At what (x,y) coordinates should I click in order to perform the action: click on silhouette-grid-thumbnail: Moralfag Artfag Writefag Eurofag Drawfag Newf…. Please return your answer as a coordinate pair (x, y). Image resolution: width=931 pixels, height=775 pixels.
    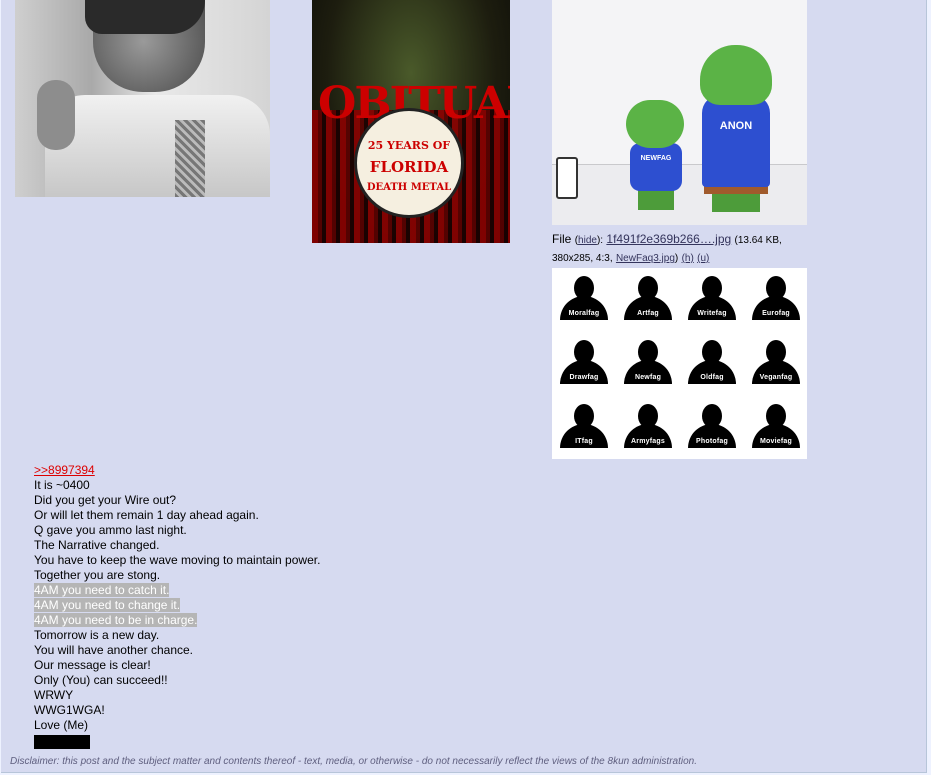
    Looking at the image, I should click on (679, 363).